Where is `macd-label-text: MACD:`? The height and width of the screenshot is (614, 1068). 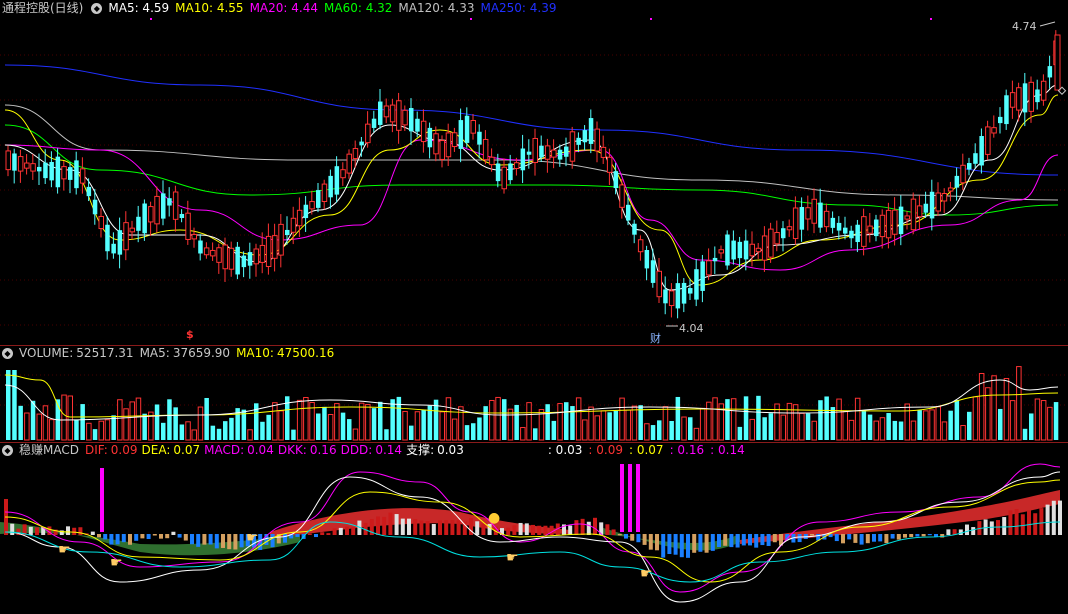
macd-label-text: MACD: is located at coordinates (224, 450).